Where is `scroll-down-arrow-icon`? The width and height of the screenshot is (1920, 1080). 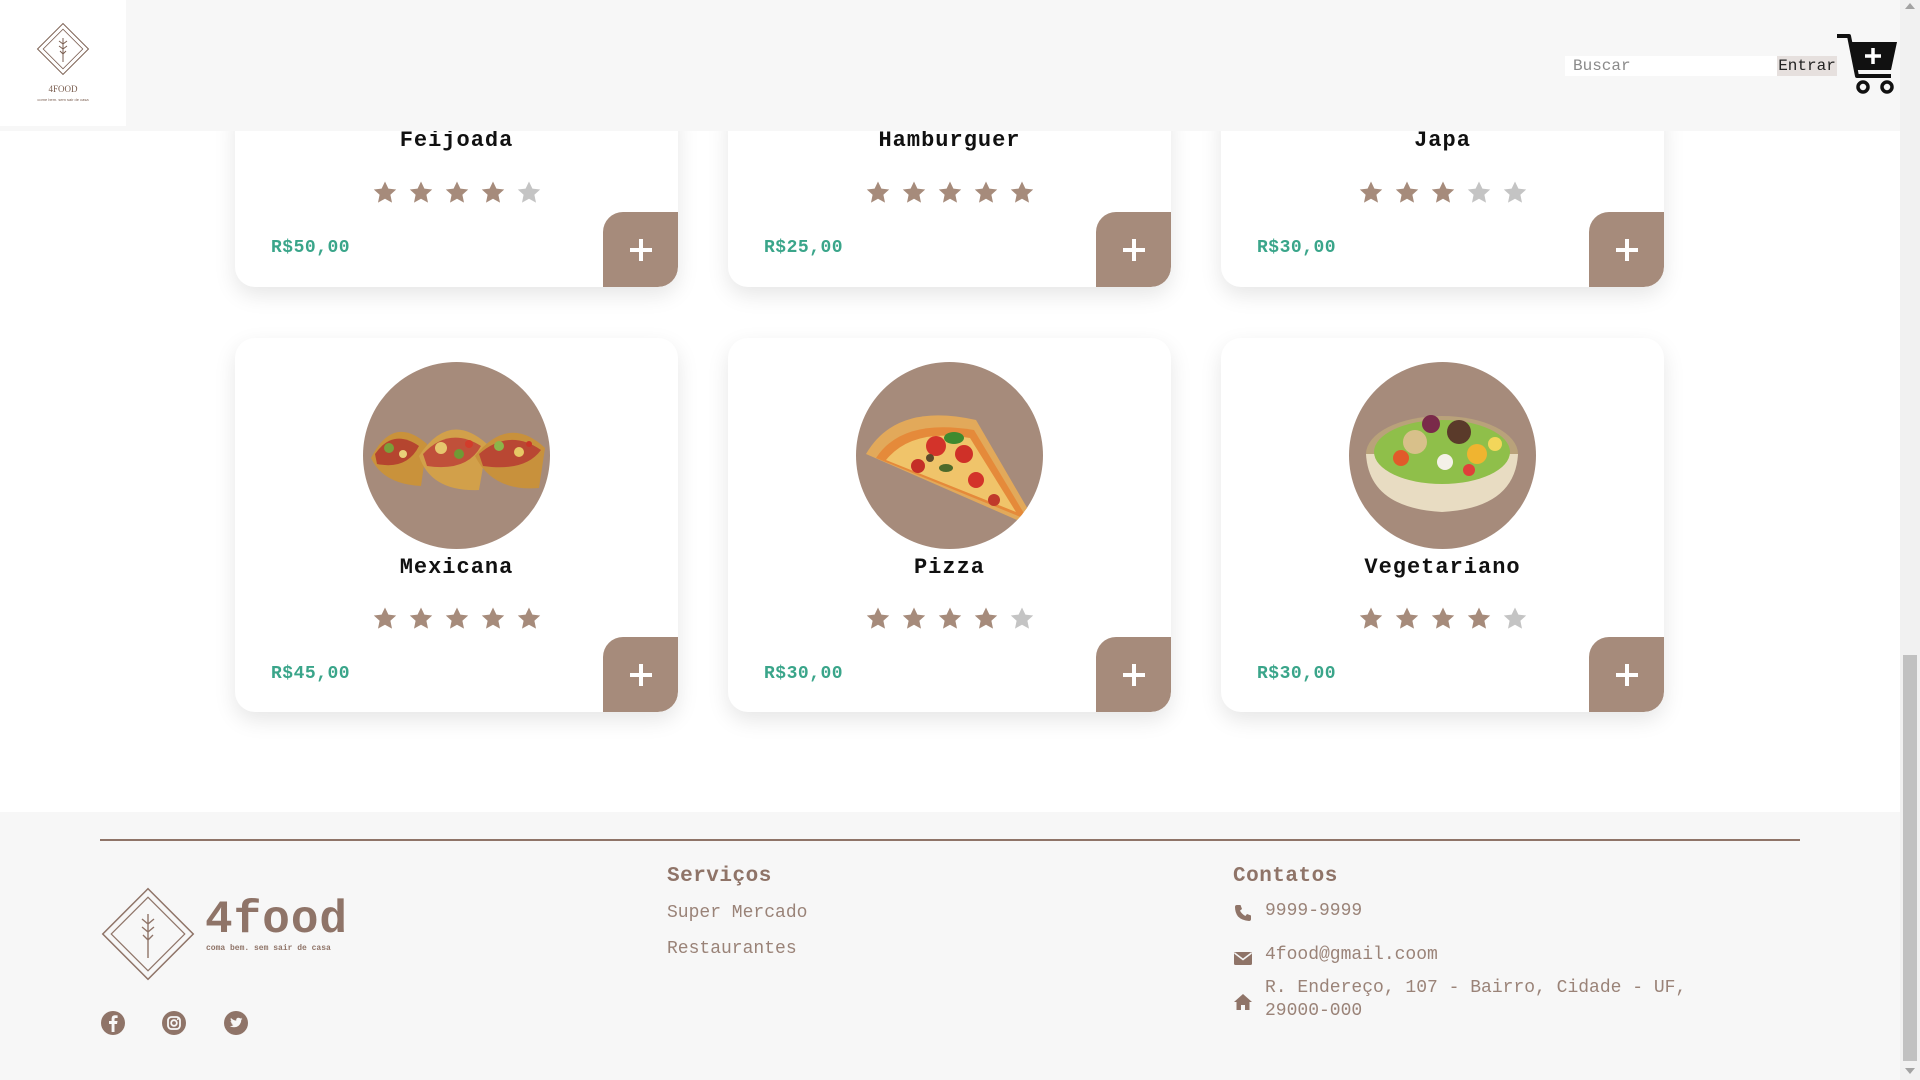 scroll-down-arrow-icon is located at coordinates (1910, 1071).